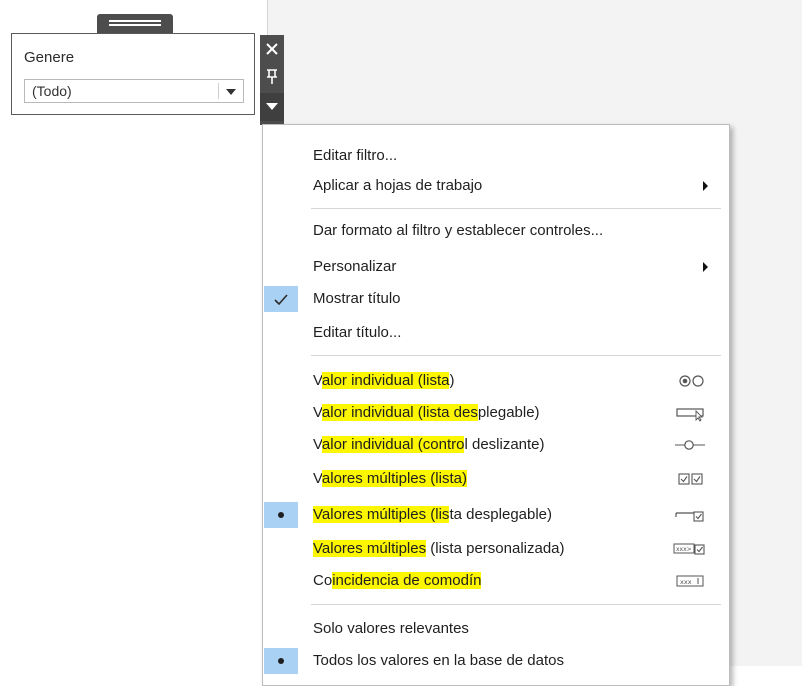 Image resolution: width=802 pixels, height=686 pixels. I want to click on svg-text: xxx, so click(686, 582).